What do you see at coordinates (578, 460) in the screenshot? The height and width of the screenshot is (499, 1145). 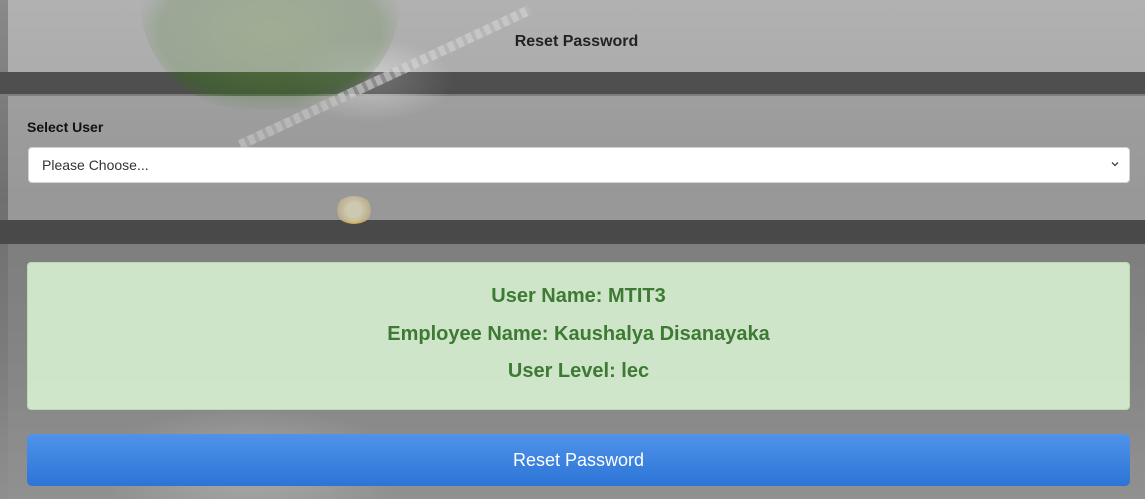 I see `reset-password-button: Reset Password` at bounding box center [578, 460].